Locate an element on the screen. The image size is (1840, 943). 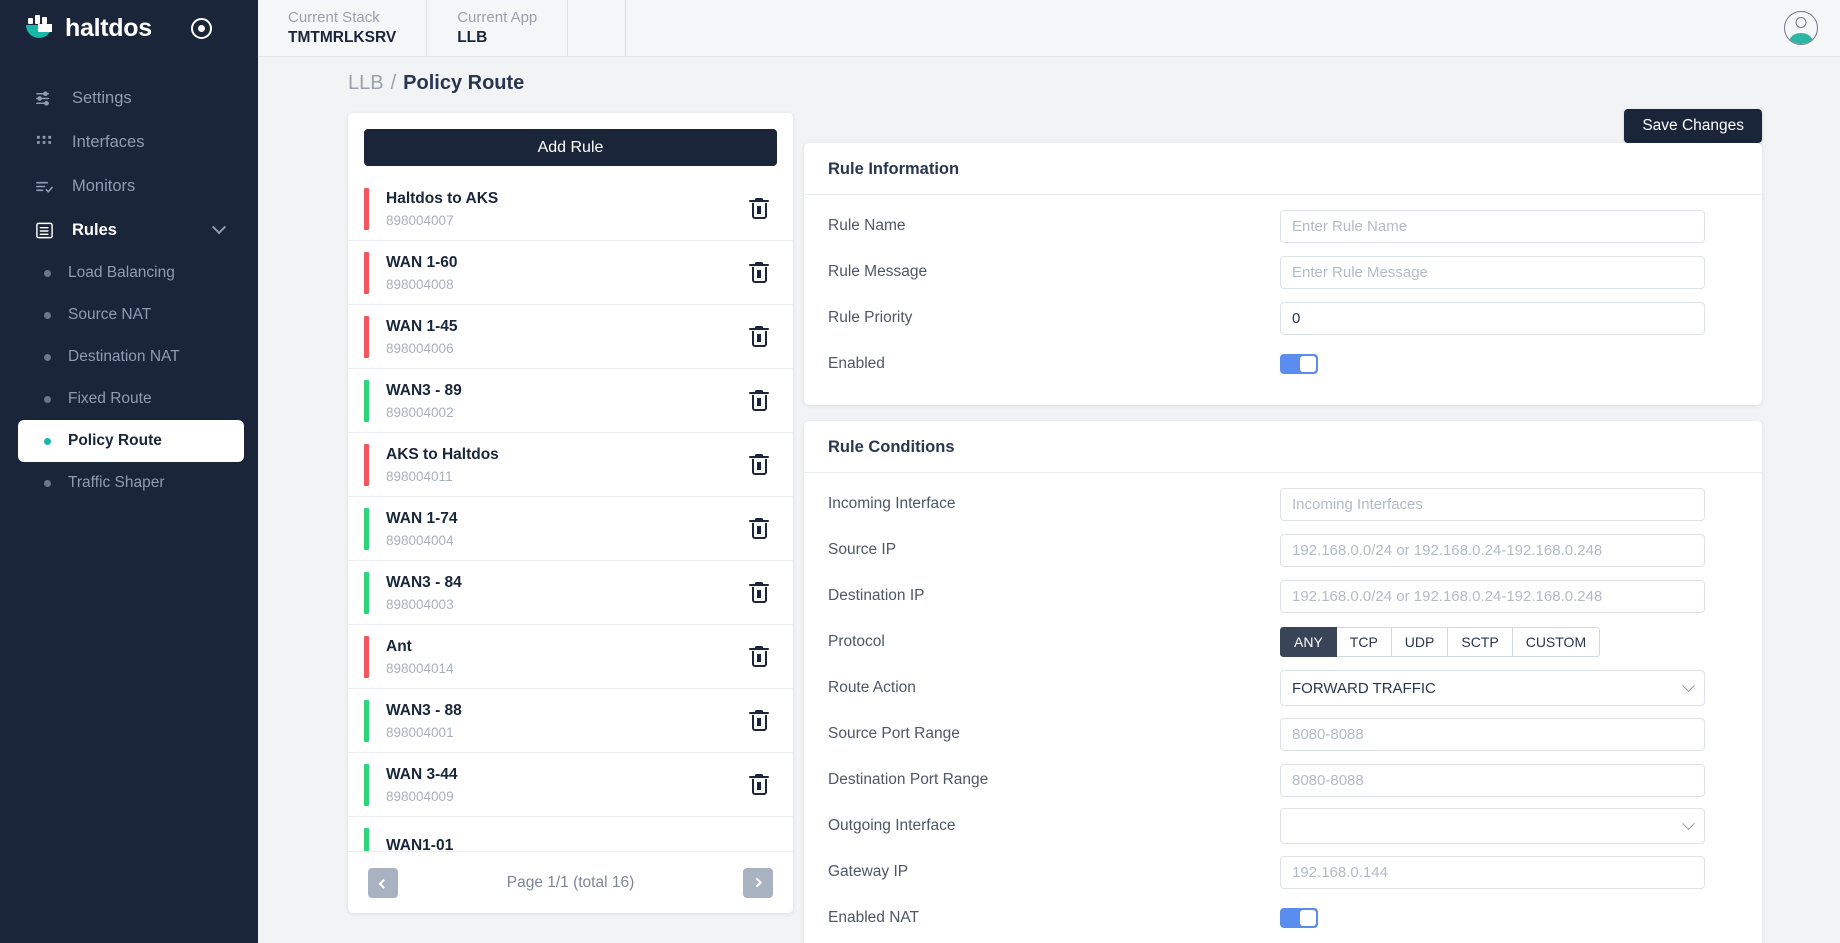
rule-text: Ant 898004014 is located at coordinates (420, 657).